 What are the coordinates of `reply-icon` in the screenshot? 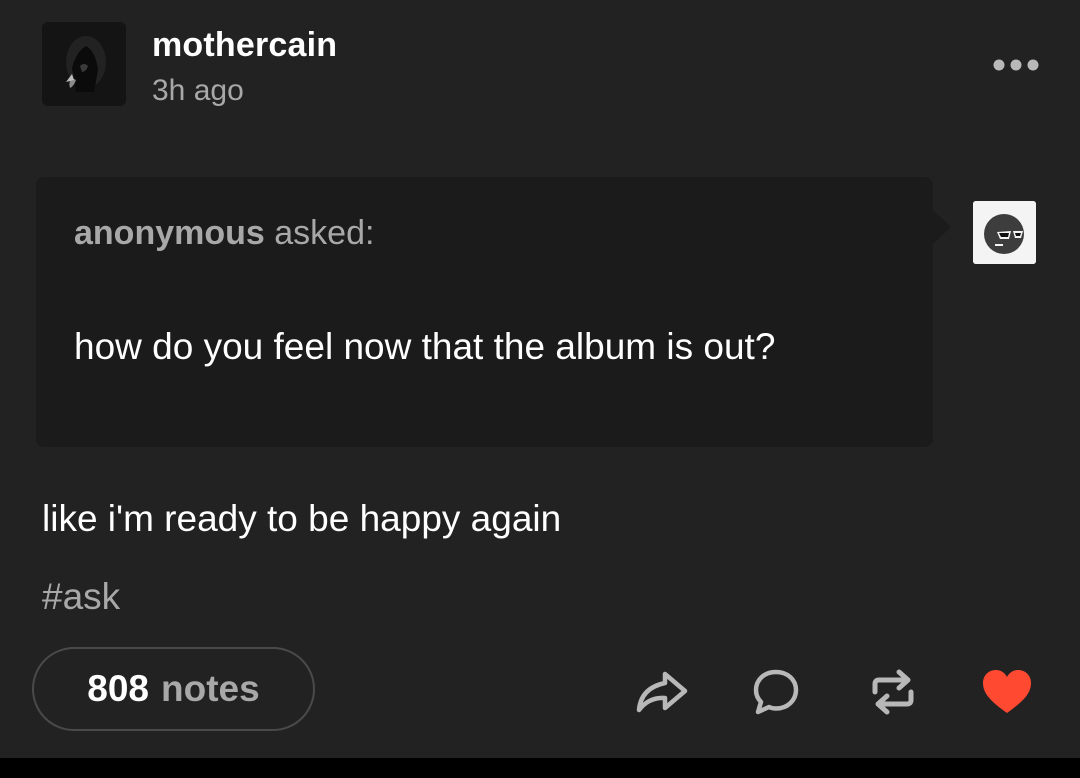 It's located at (776, 692).